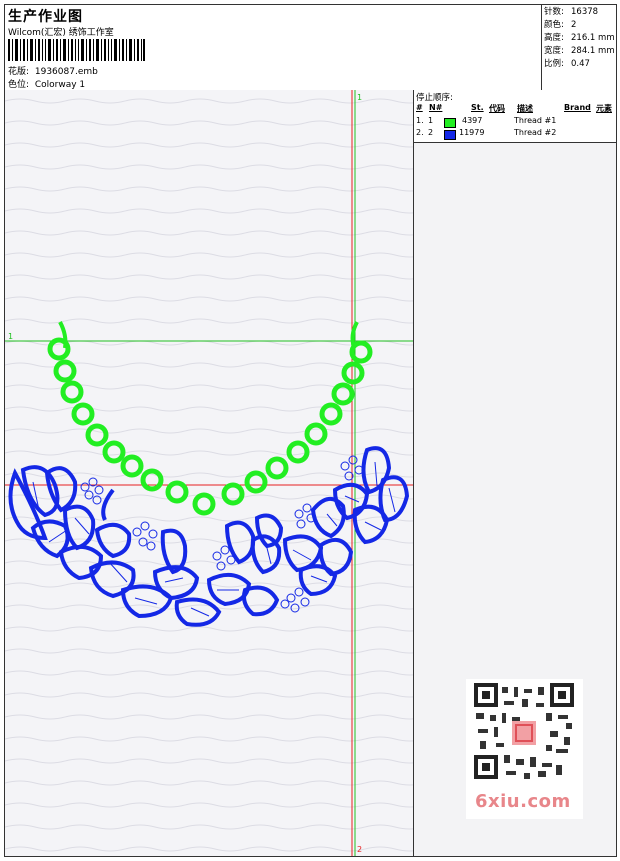  Describe the element at coordinates (60, 85) in the screenshot. I see `colorway-value: Colorway 1` at that location.